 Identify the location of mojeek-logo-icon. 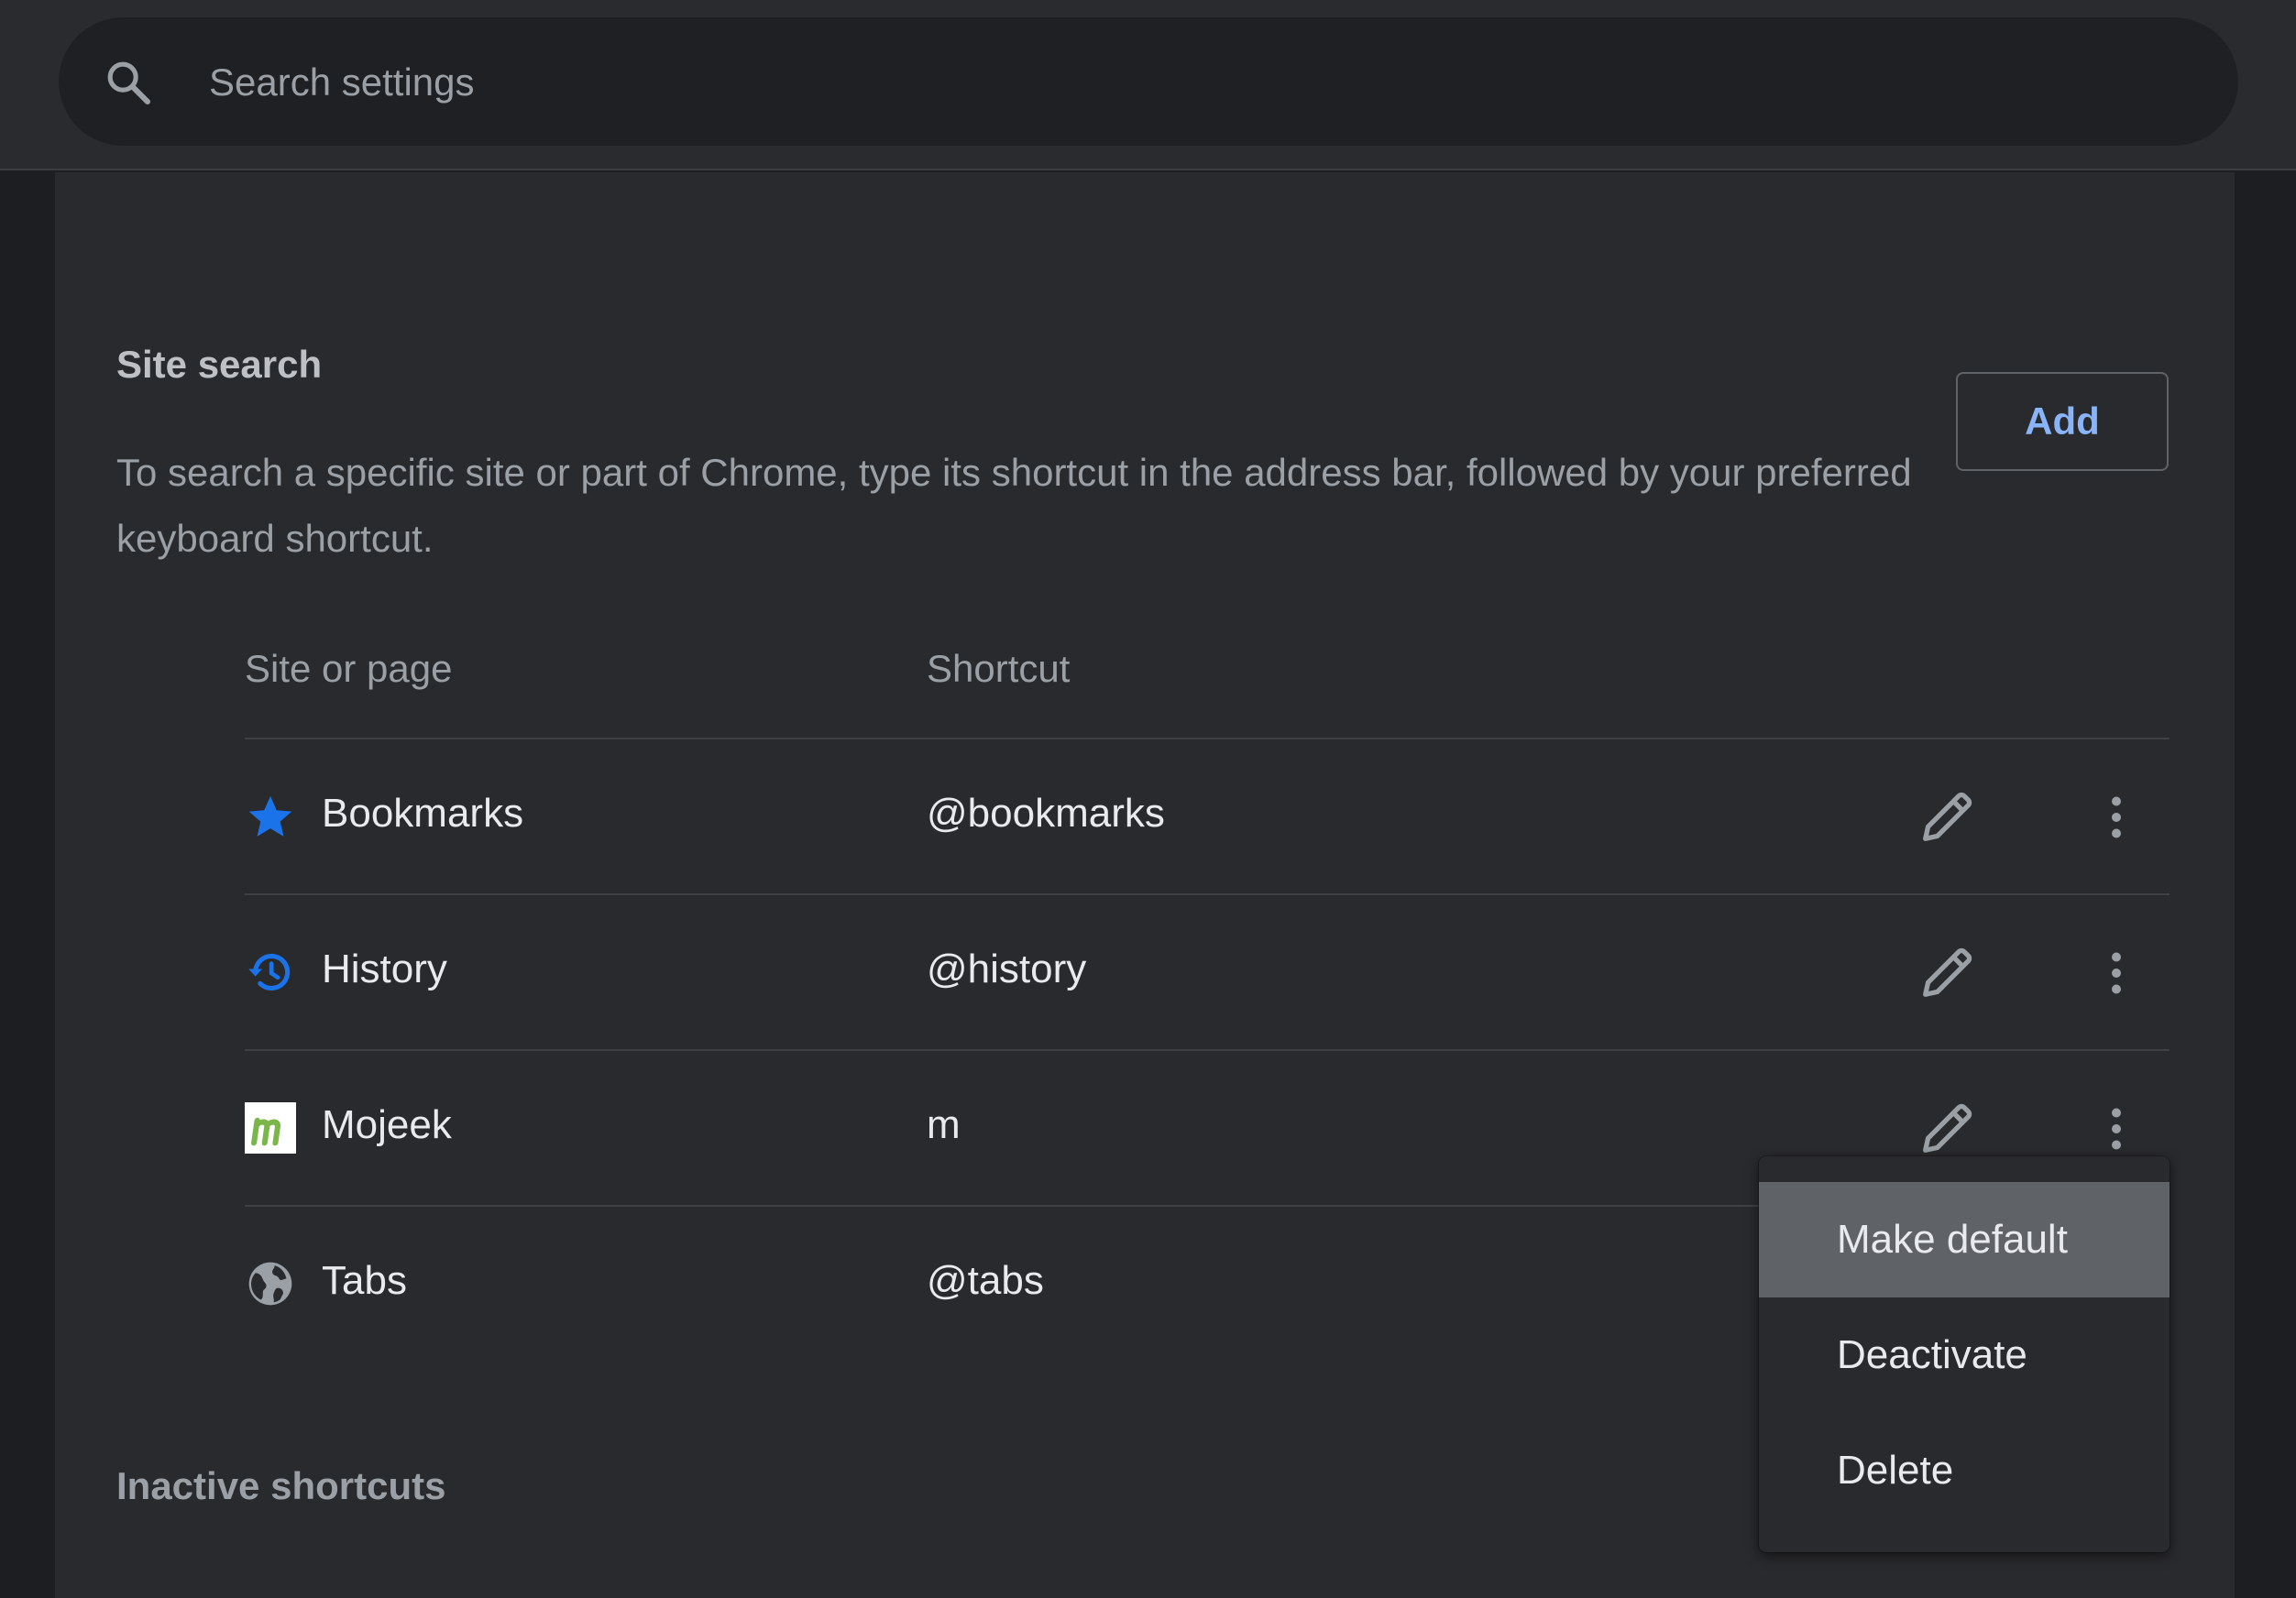
(270, 1128).